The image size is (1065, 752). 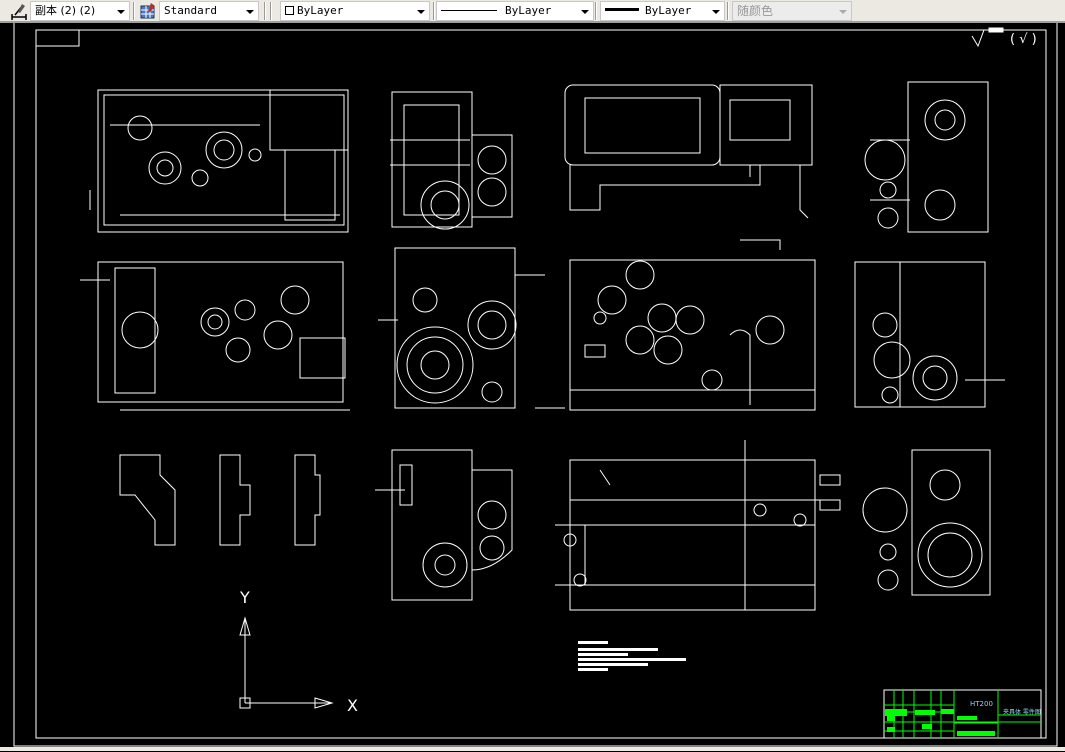 What do you see at coordinates (632, 656) in the screenshot?
I see `technical-notes` at bounding box center [632, 656].